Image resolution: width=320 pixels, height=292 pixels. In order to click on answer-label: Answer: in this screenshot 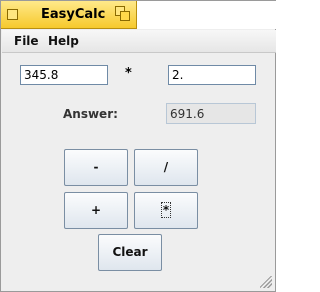, I will do `click(90, 114)`.